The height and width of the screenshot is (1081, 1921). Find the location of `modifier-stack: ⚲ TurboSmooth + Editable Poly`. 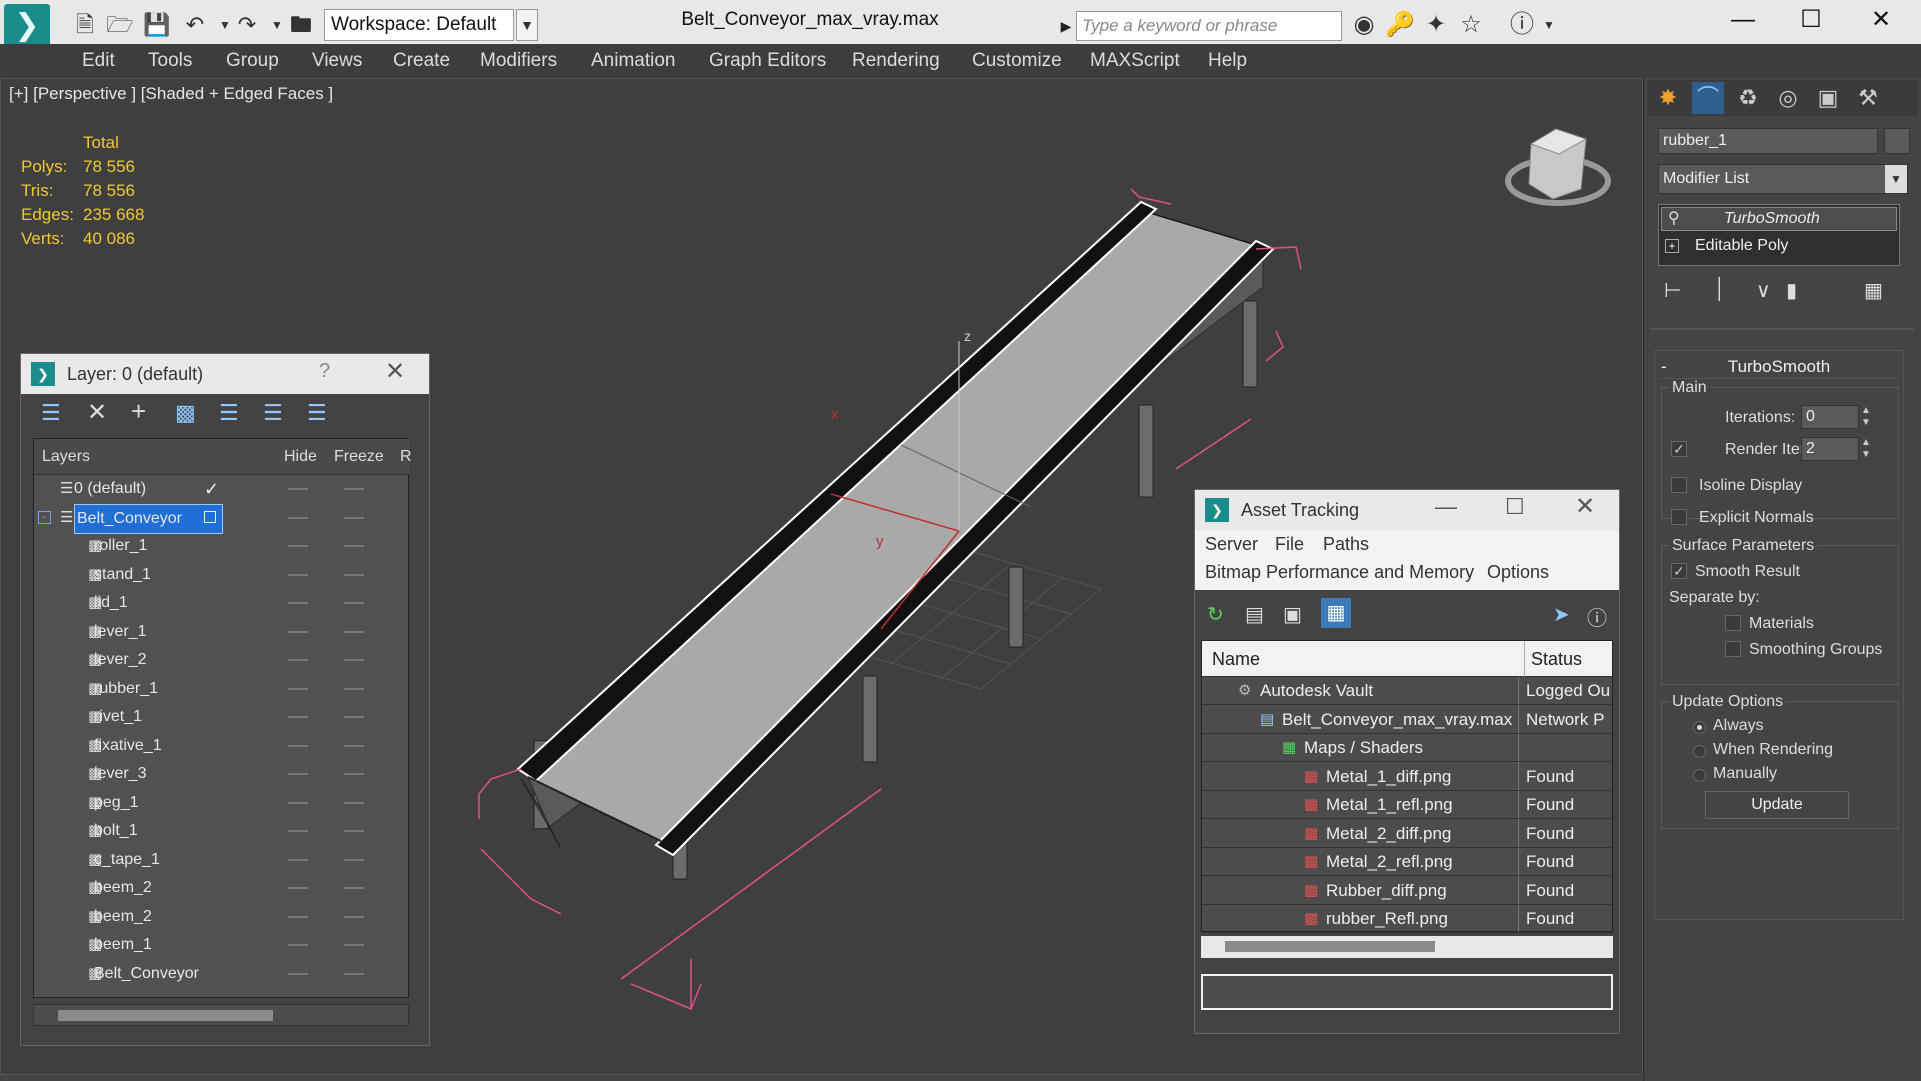

modifier-stack: ⚲ TurboSmooth + Editable Poly is located at coordinates (1779, 235).